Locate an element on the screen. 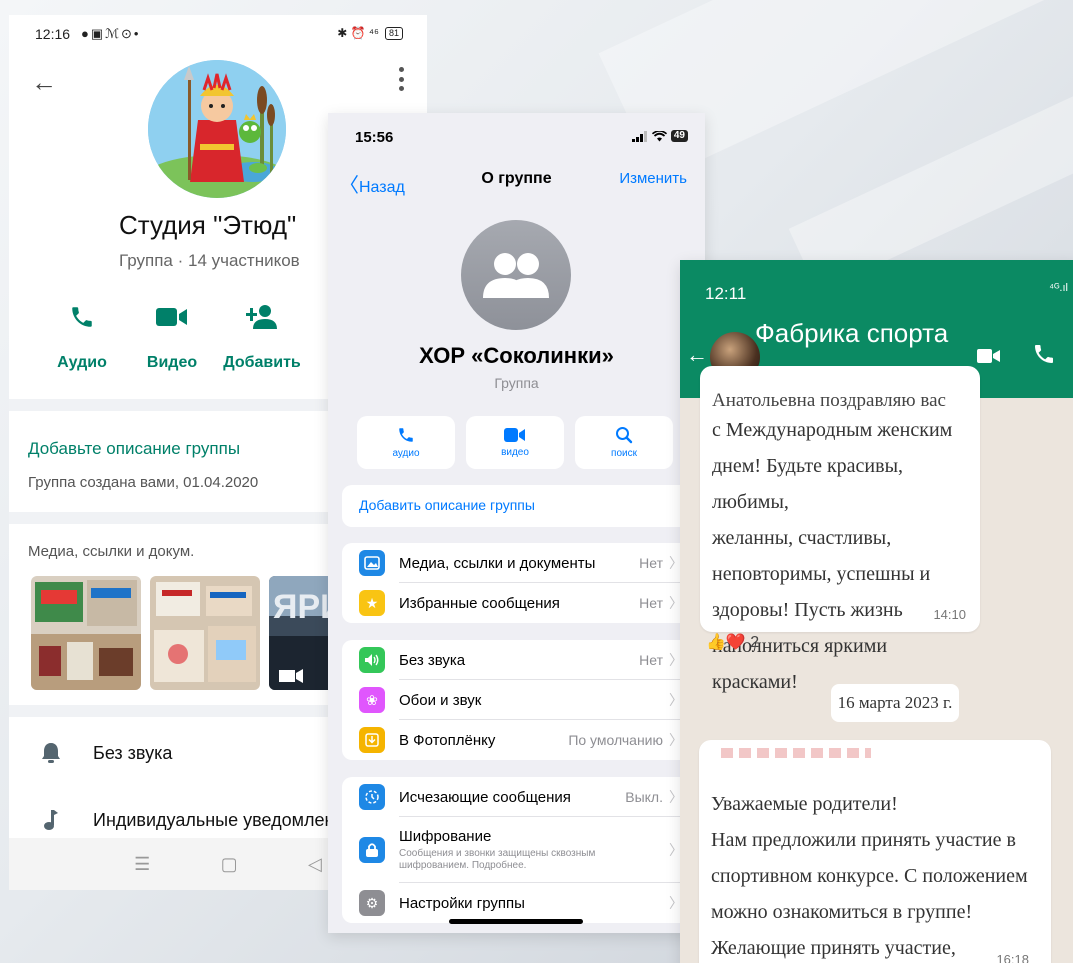  add-description-link: Добавить описание группы is located at coordinates (516, 506).